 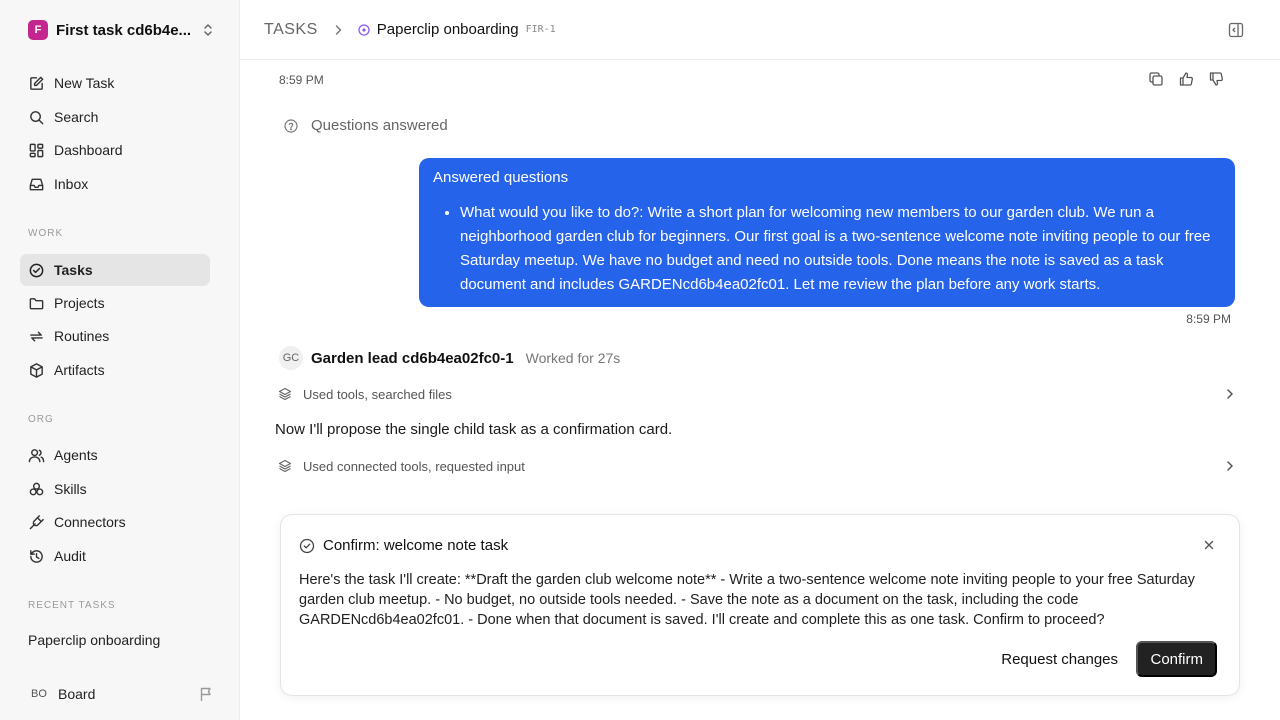 What do you see at coordinates (84, 83) in the screenshot?
I see `nav-label: New Task` at bounding box center [84, 83].